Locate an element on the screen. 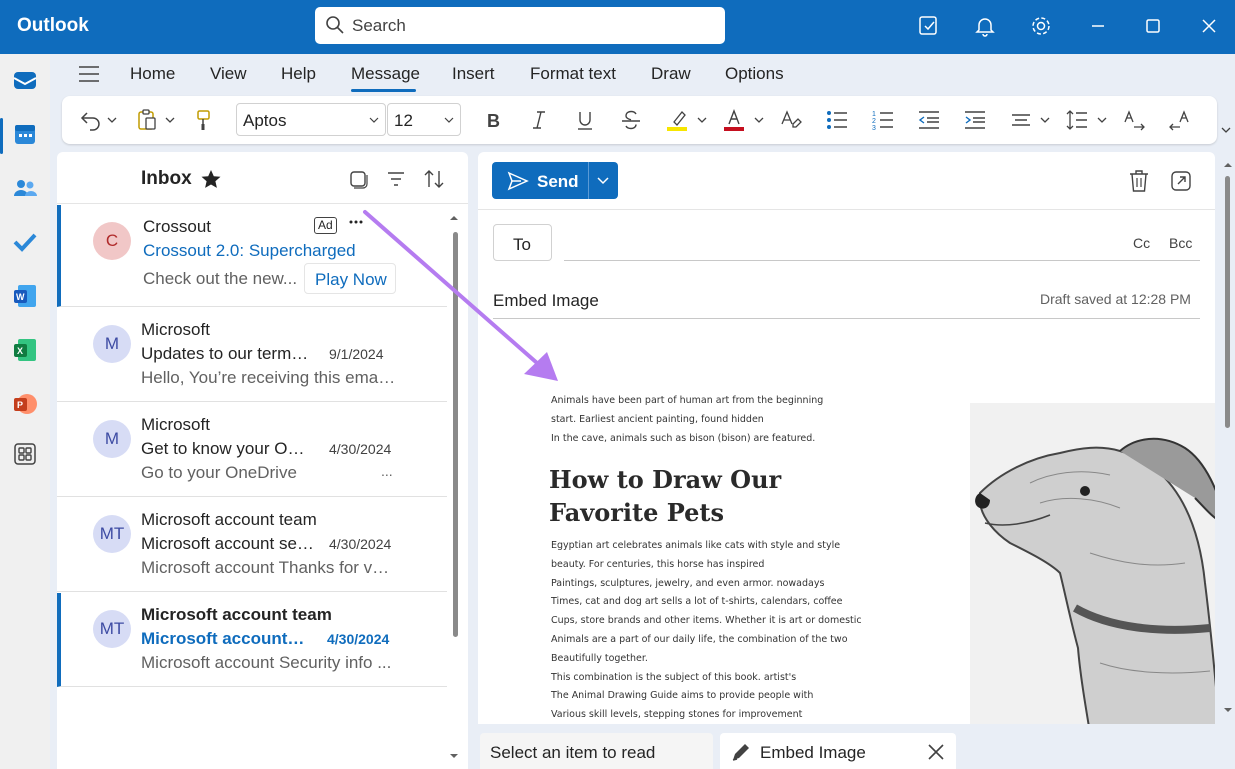 Image resolution: width=1235 pixels, height=769 pixels. bcc-button: Bcc is located at coordinates (1180, 243).